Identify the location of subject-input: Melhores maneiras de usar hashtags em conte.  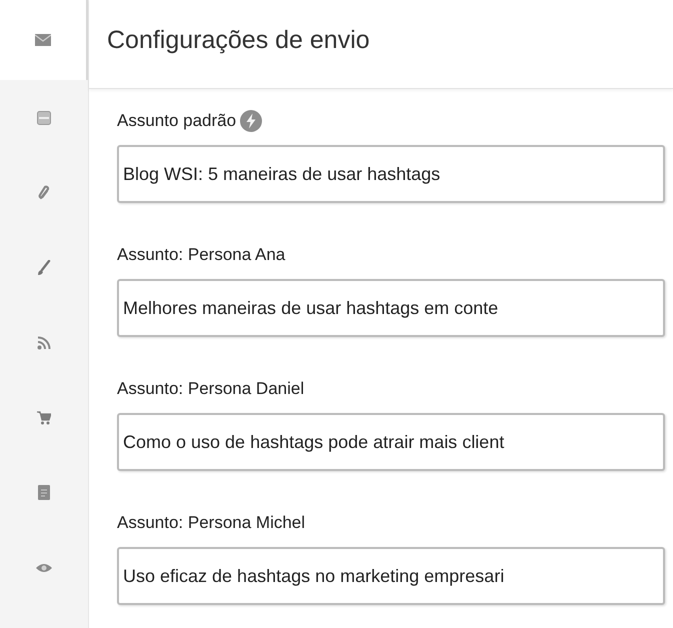
(391, 308).